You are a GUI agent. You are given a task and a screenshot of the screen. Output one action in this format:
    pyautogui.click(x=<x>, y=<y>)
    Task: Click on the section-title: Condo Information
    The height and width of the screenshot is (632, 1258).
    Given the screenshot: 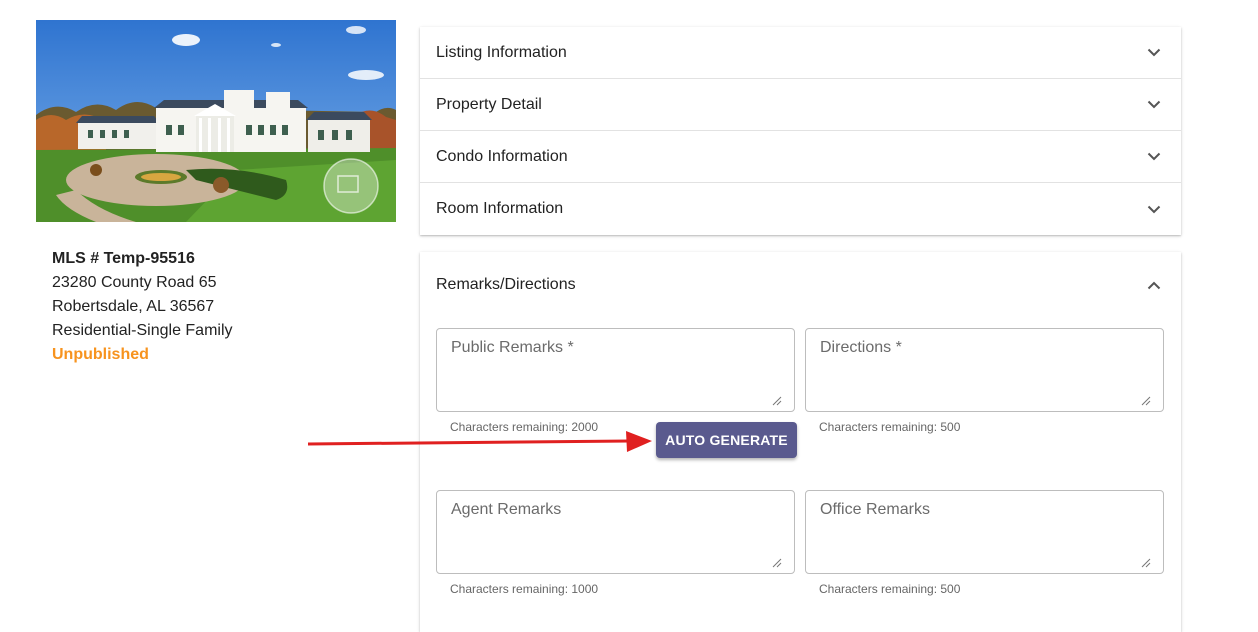 What is the action you would take?
    pyautogui.click(x=502, y=156)
    